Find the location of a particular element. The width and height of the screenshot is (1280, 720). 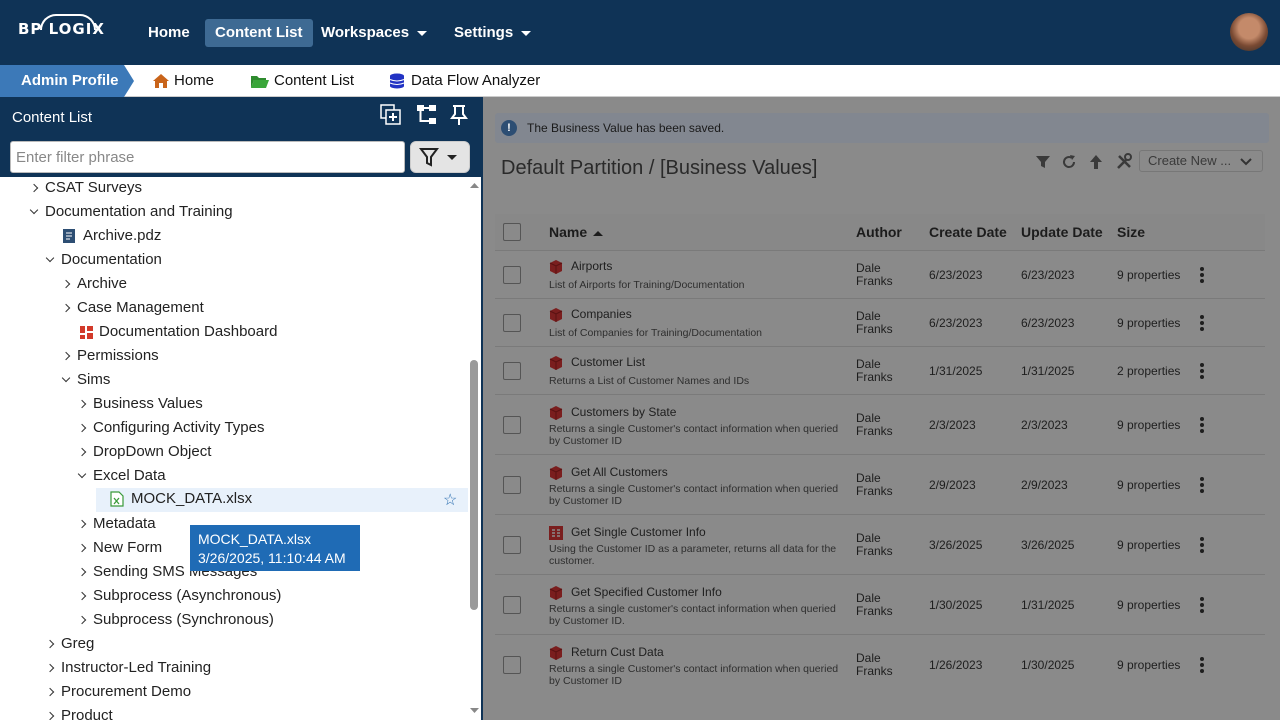

tree-item-procurement-demo: Procurement Demo is located at coordinates (117, 692).